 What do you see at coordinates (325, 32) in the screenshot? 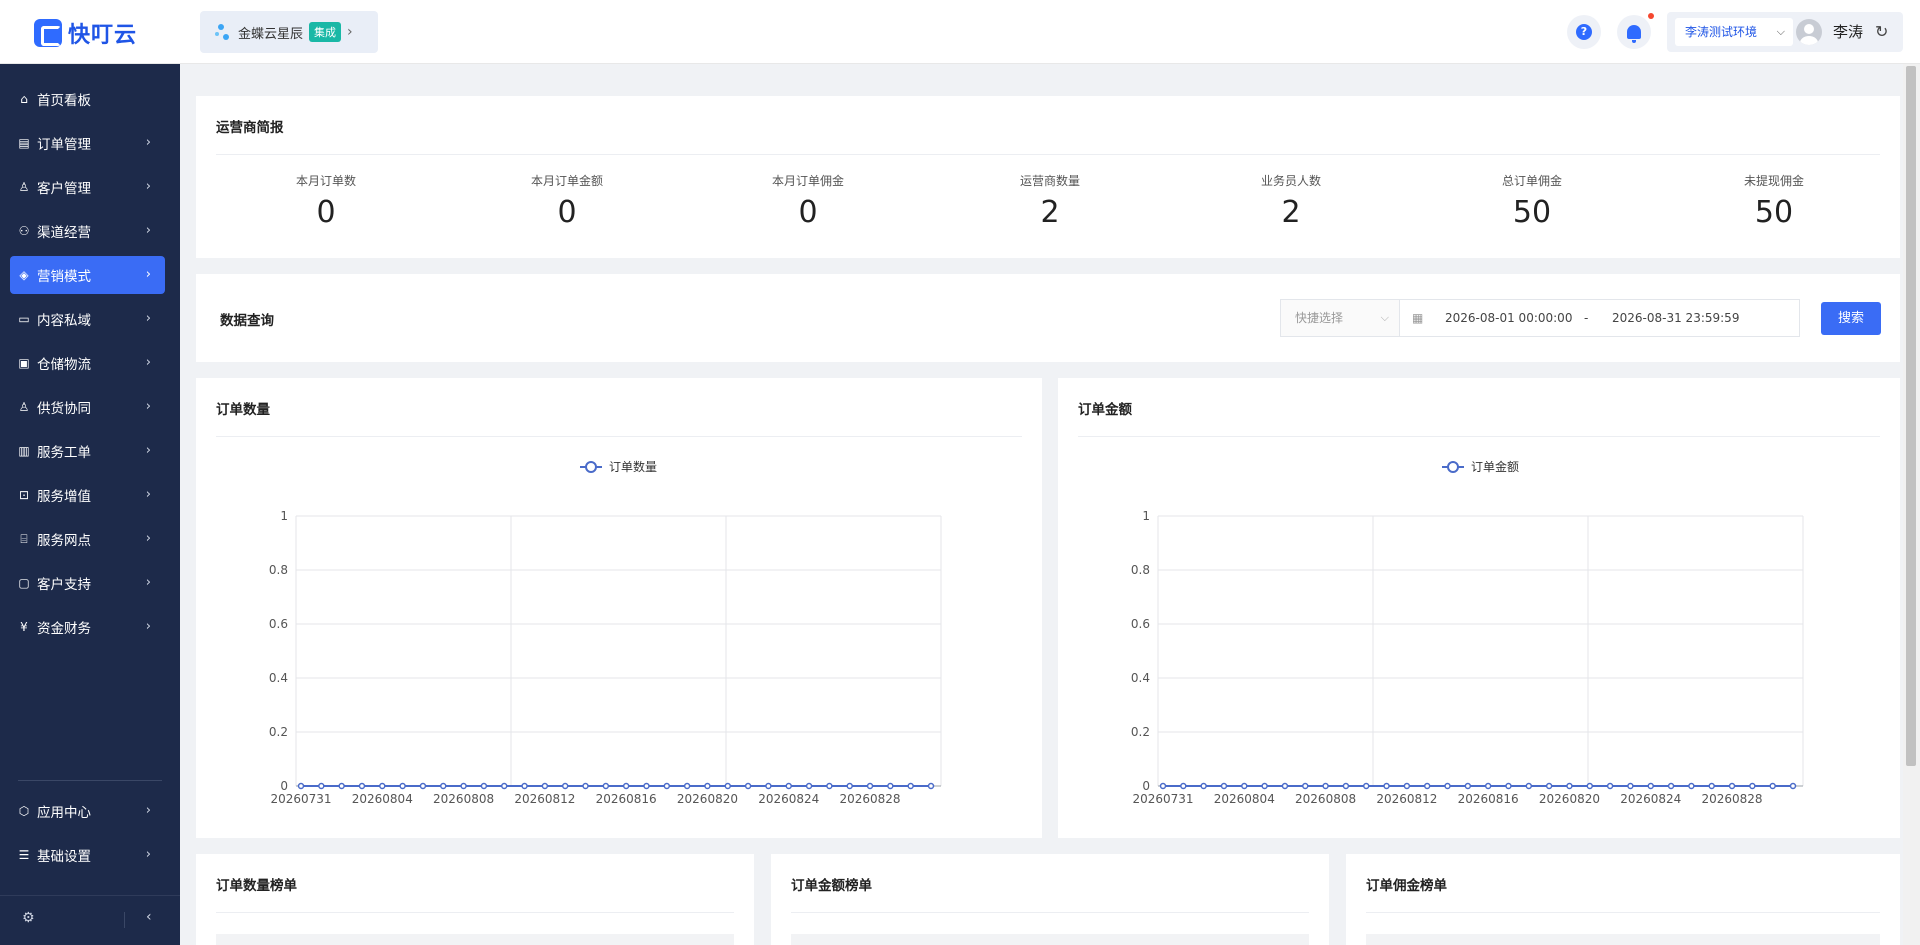
I see `integration-tag: 集成` at bounding box center [325, 32].